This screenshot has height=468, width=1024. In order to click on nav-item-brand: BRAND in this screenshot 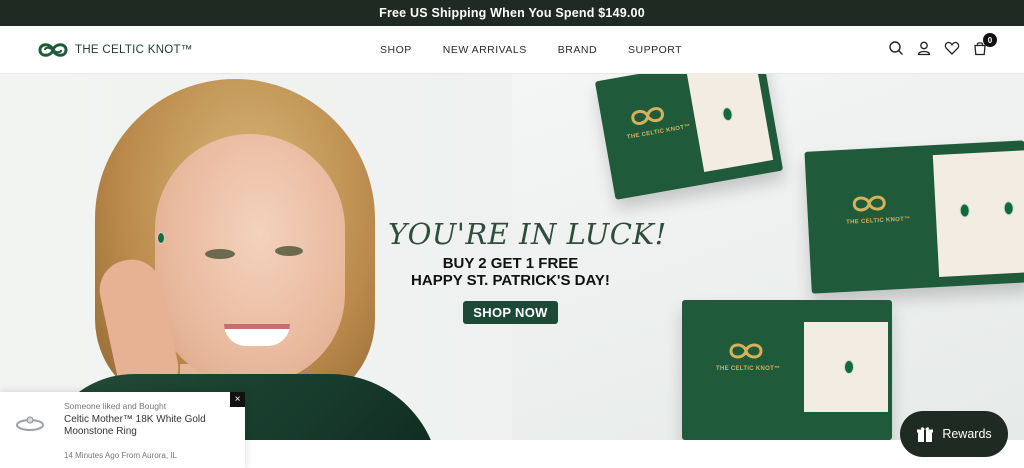, I will do `click(577, 50)`.